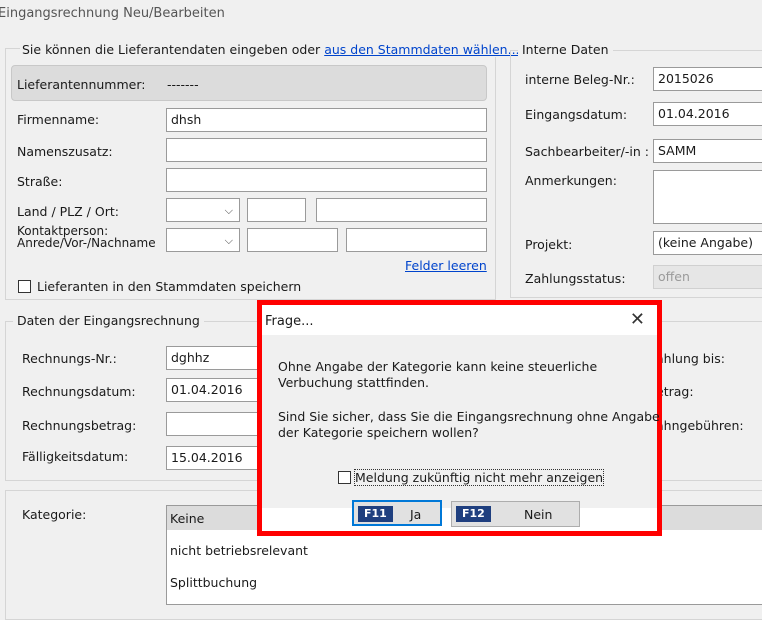 This screenshot has width=762, height=620. What do you see at coordinates (375, 514) in the screenshot?
I see `yes-shortcut-key: F11` at bounding box center [375, 514].